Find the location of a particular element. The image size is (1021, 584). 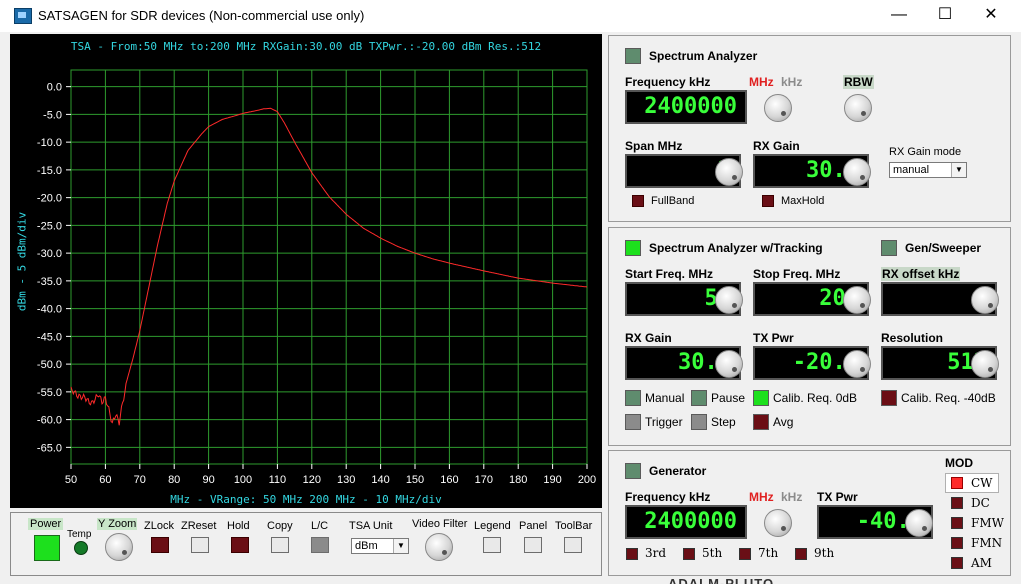

hold-button is located at coordinates (240, 545).